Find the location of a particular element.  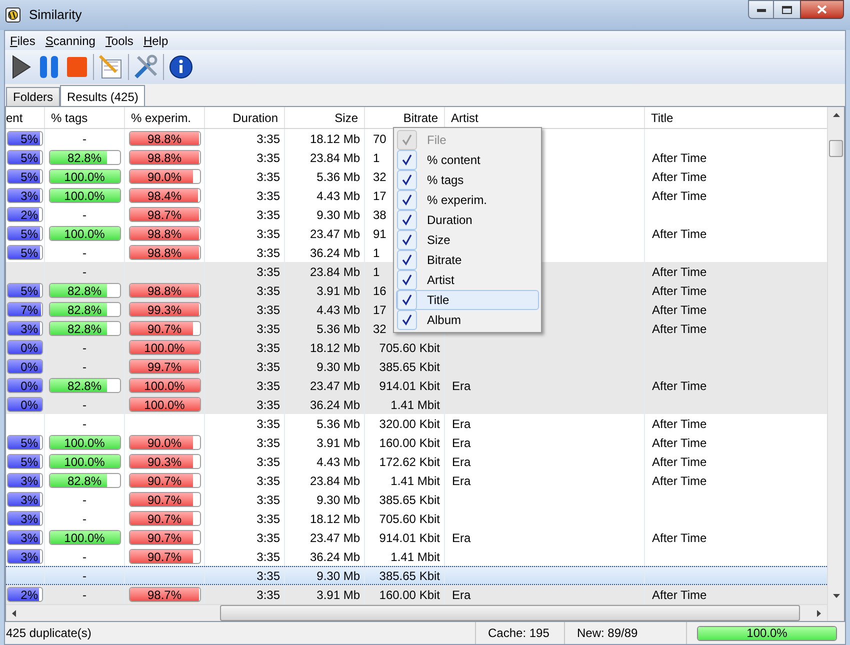

progress-bar: 100.0% is located at coordinates (767, 633).